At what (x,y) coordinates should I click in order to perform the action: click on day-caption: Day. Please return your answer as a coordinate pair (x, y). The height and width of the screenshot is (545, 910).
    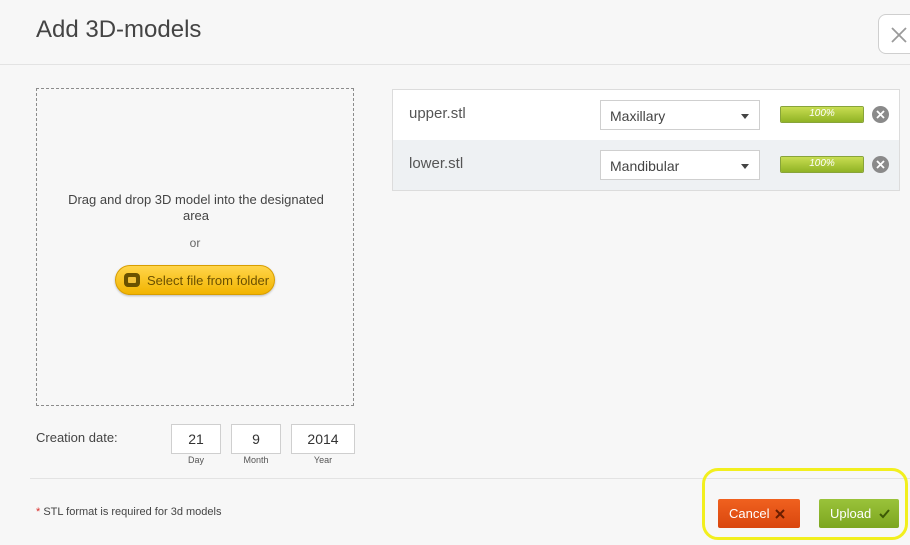
    Looking at the image, I should click on (195, 460).